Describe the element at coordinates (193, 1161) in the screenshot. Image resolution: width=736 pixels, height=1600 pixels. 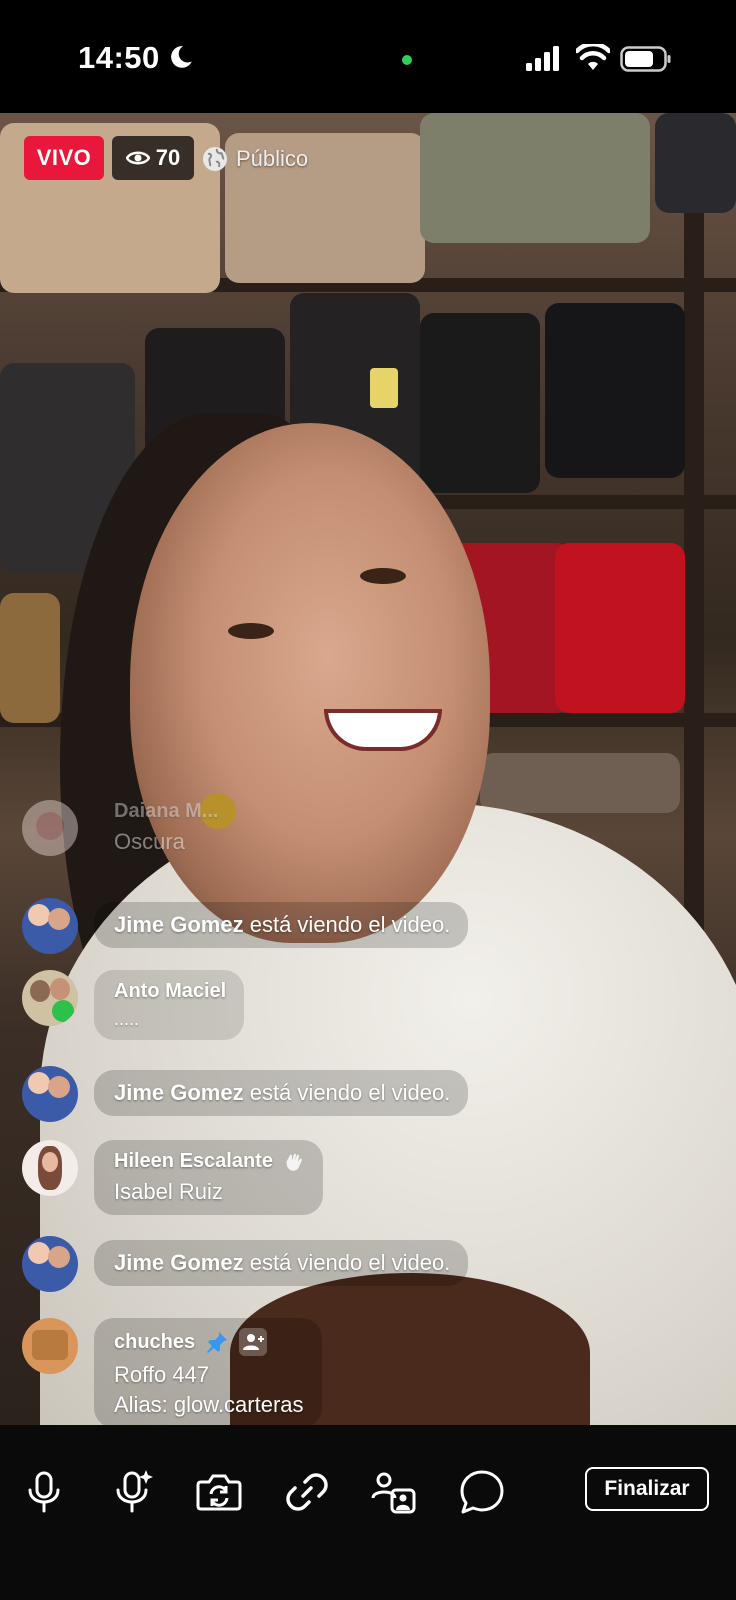
I see `comment-author: Hileen Escalante` at that location.